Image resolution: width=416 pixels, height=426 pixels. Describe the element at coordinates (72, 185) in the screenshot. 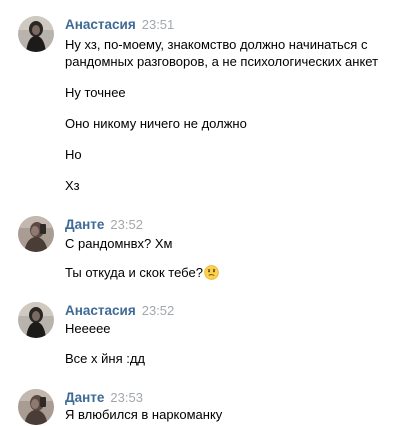

I see `message-text: Хз` at that location.